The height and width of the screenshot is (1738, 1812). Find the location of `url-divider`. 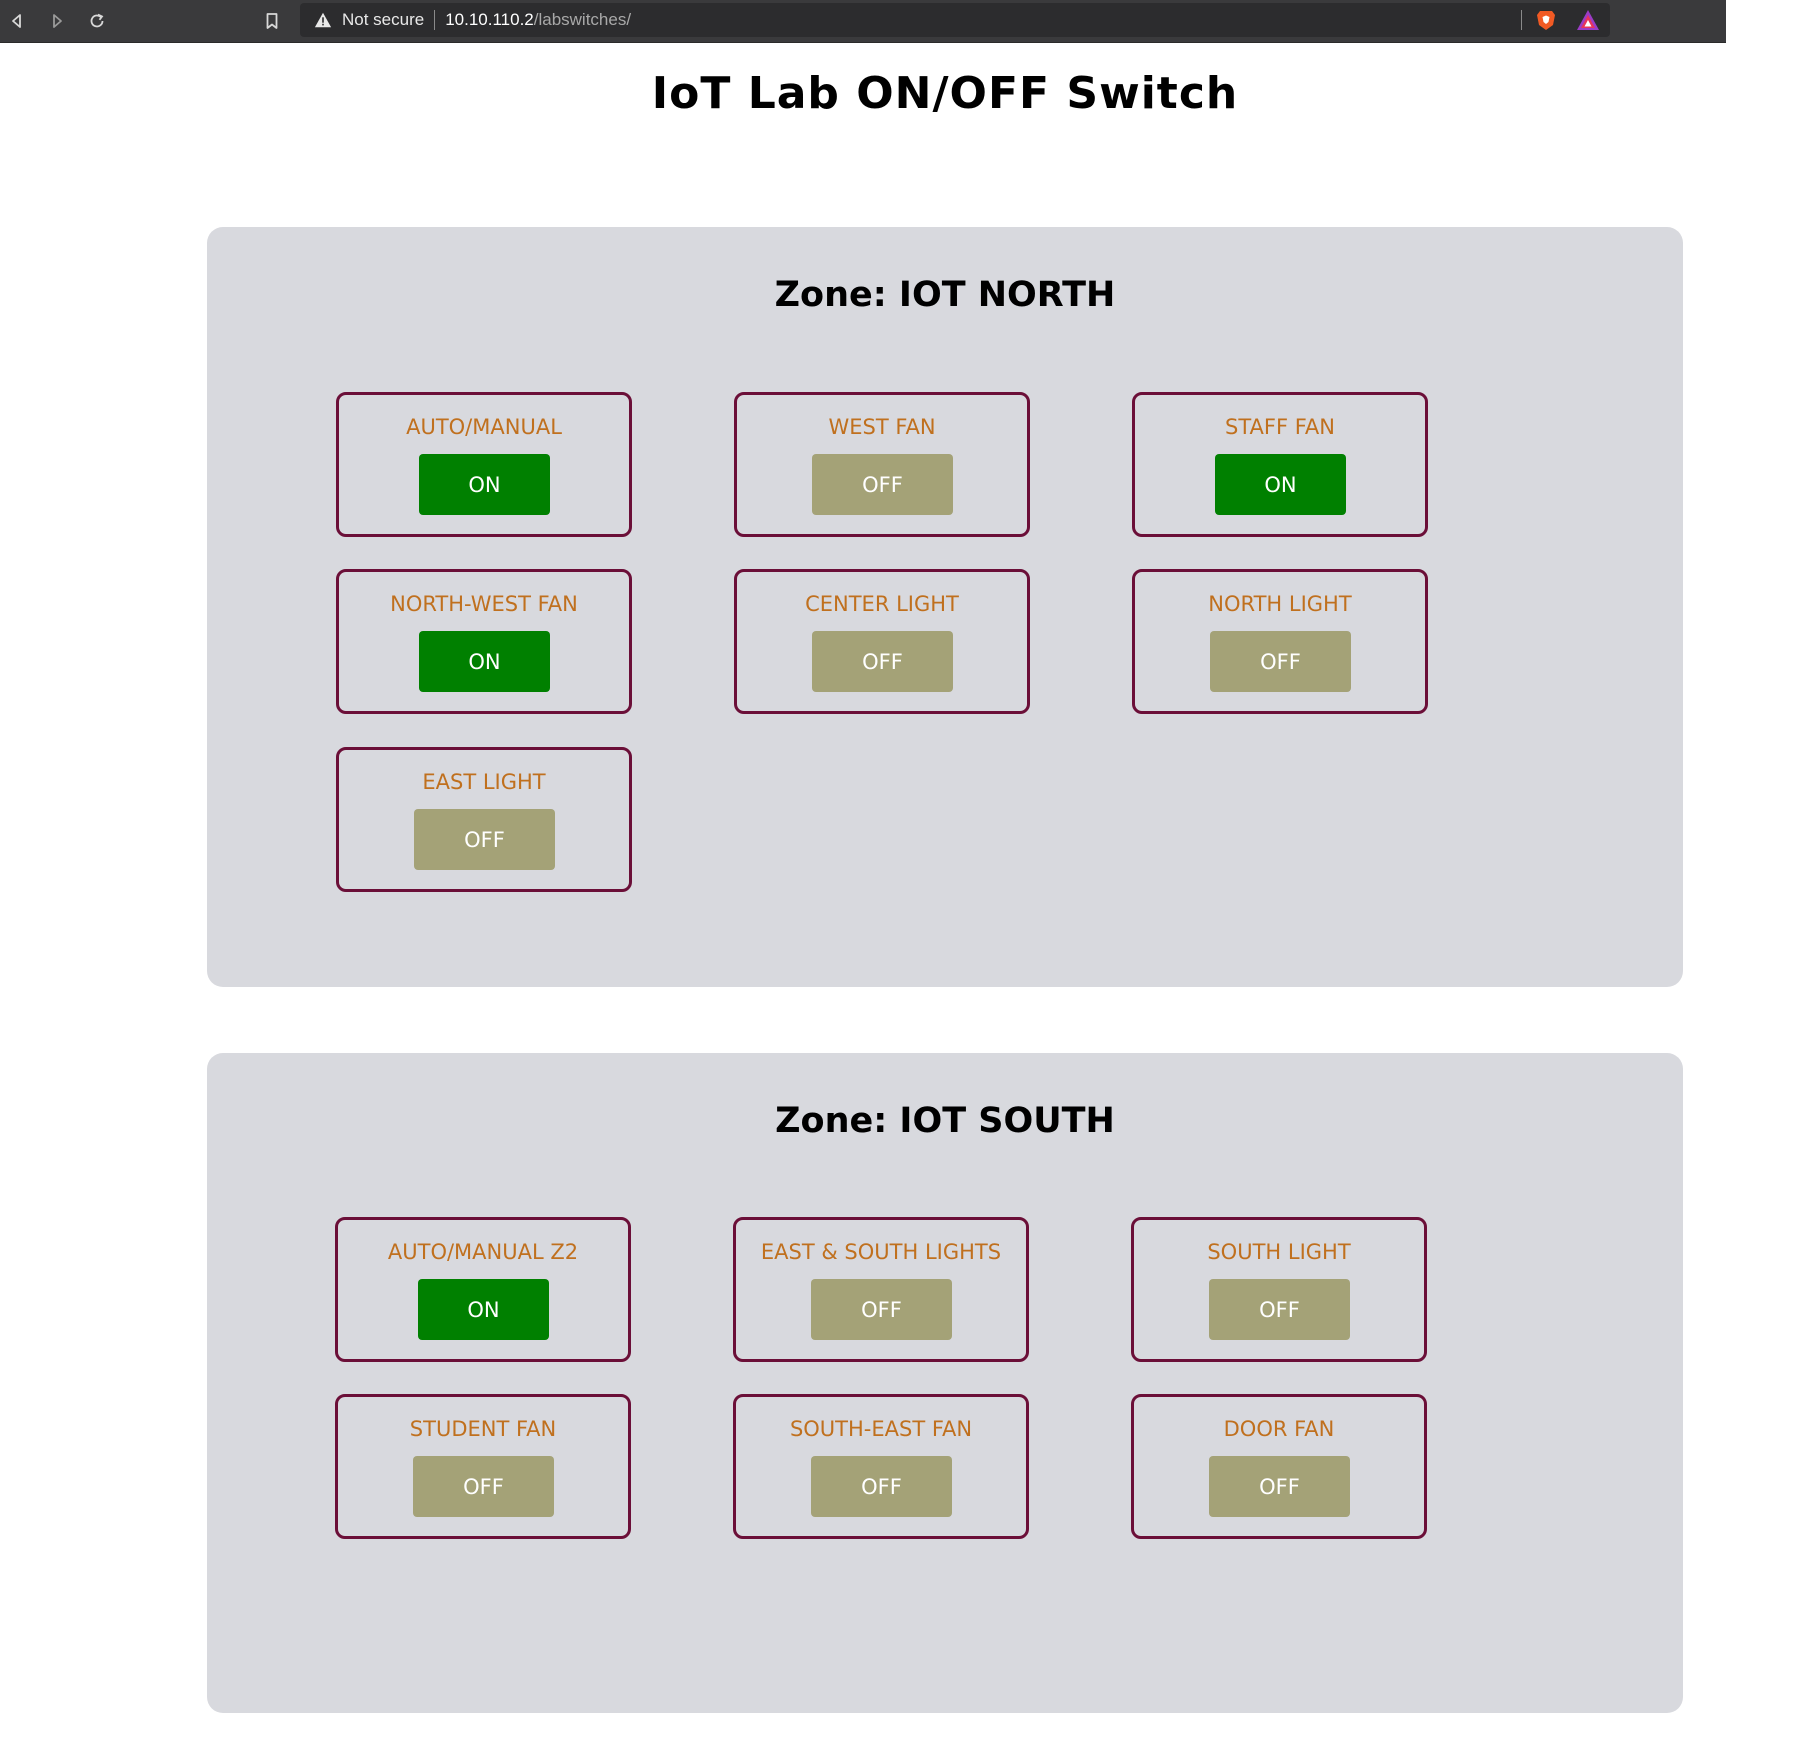

url-divider is located at coordinates (435, 20).